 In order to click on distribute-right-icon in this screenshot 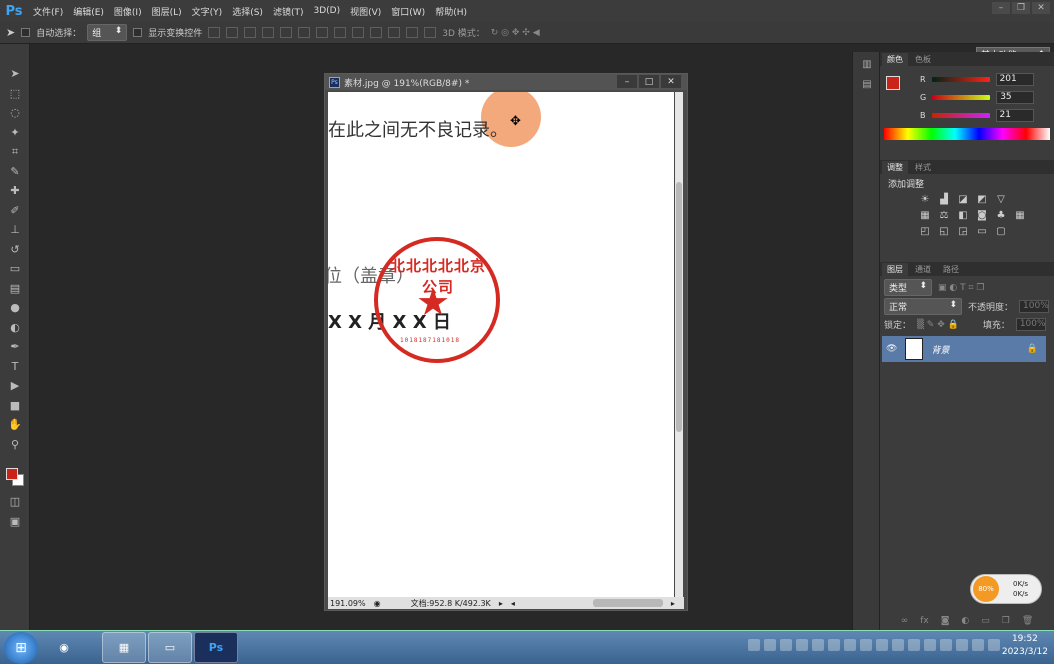, I will do `click(412, 32)`.